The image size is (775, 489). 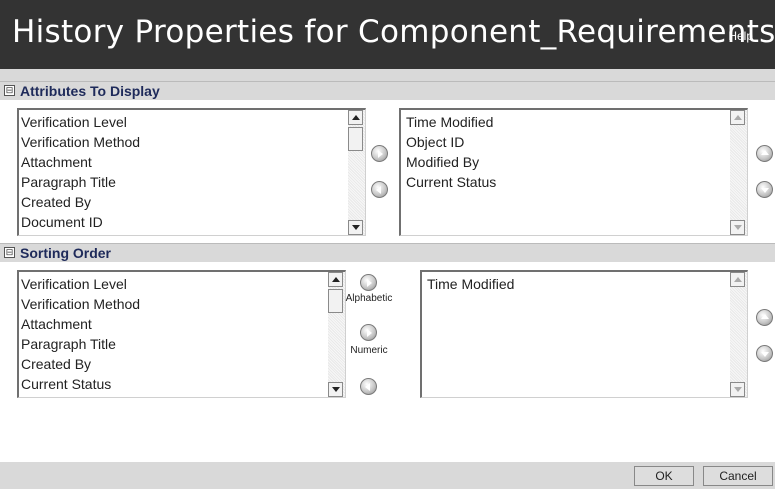 I want to click on add-alphabetic-sort-button, so click(x=368, y=282).